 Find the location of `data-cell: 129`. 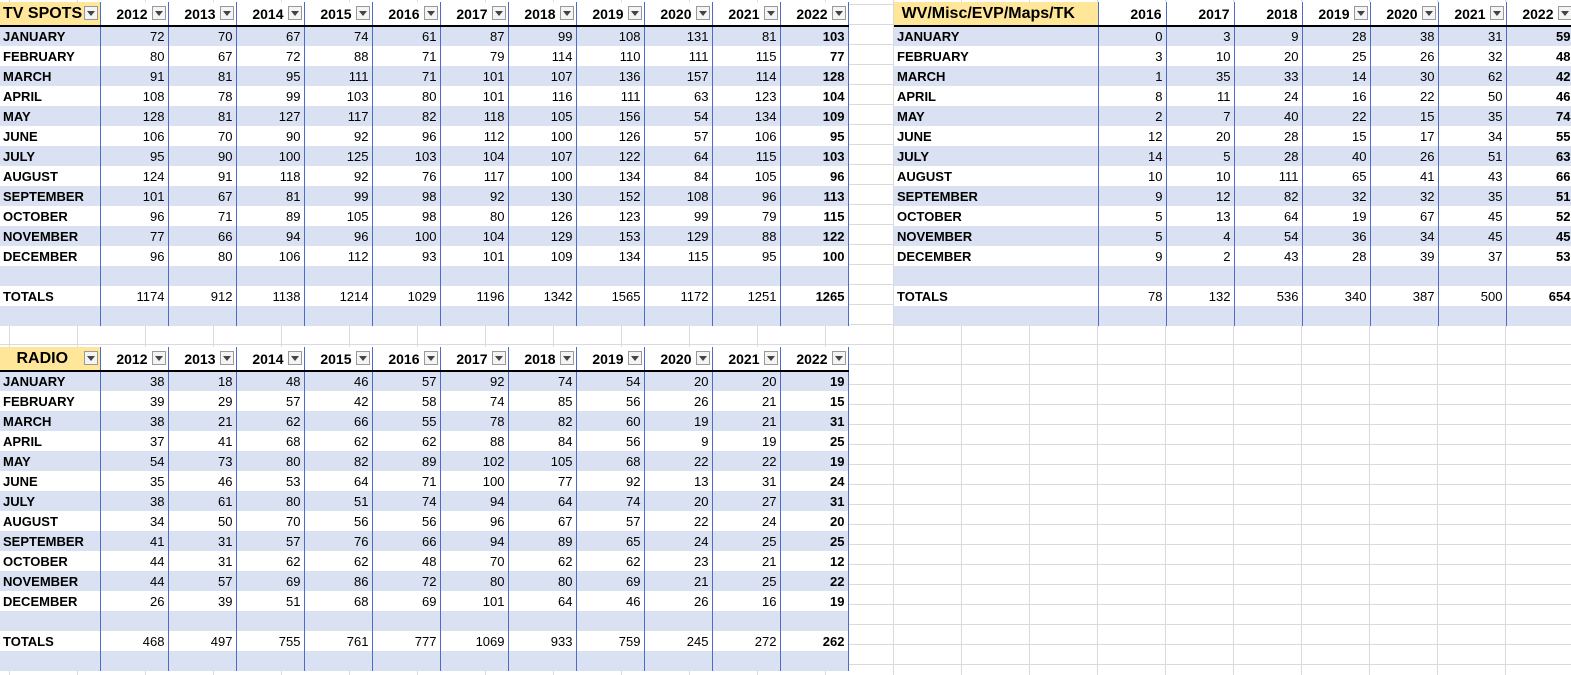

data-cell: 129 is located at coordinates (542, 236).